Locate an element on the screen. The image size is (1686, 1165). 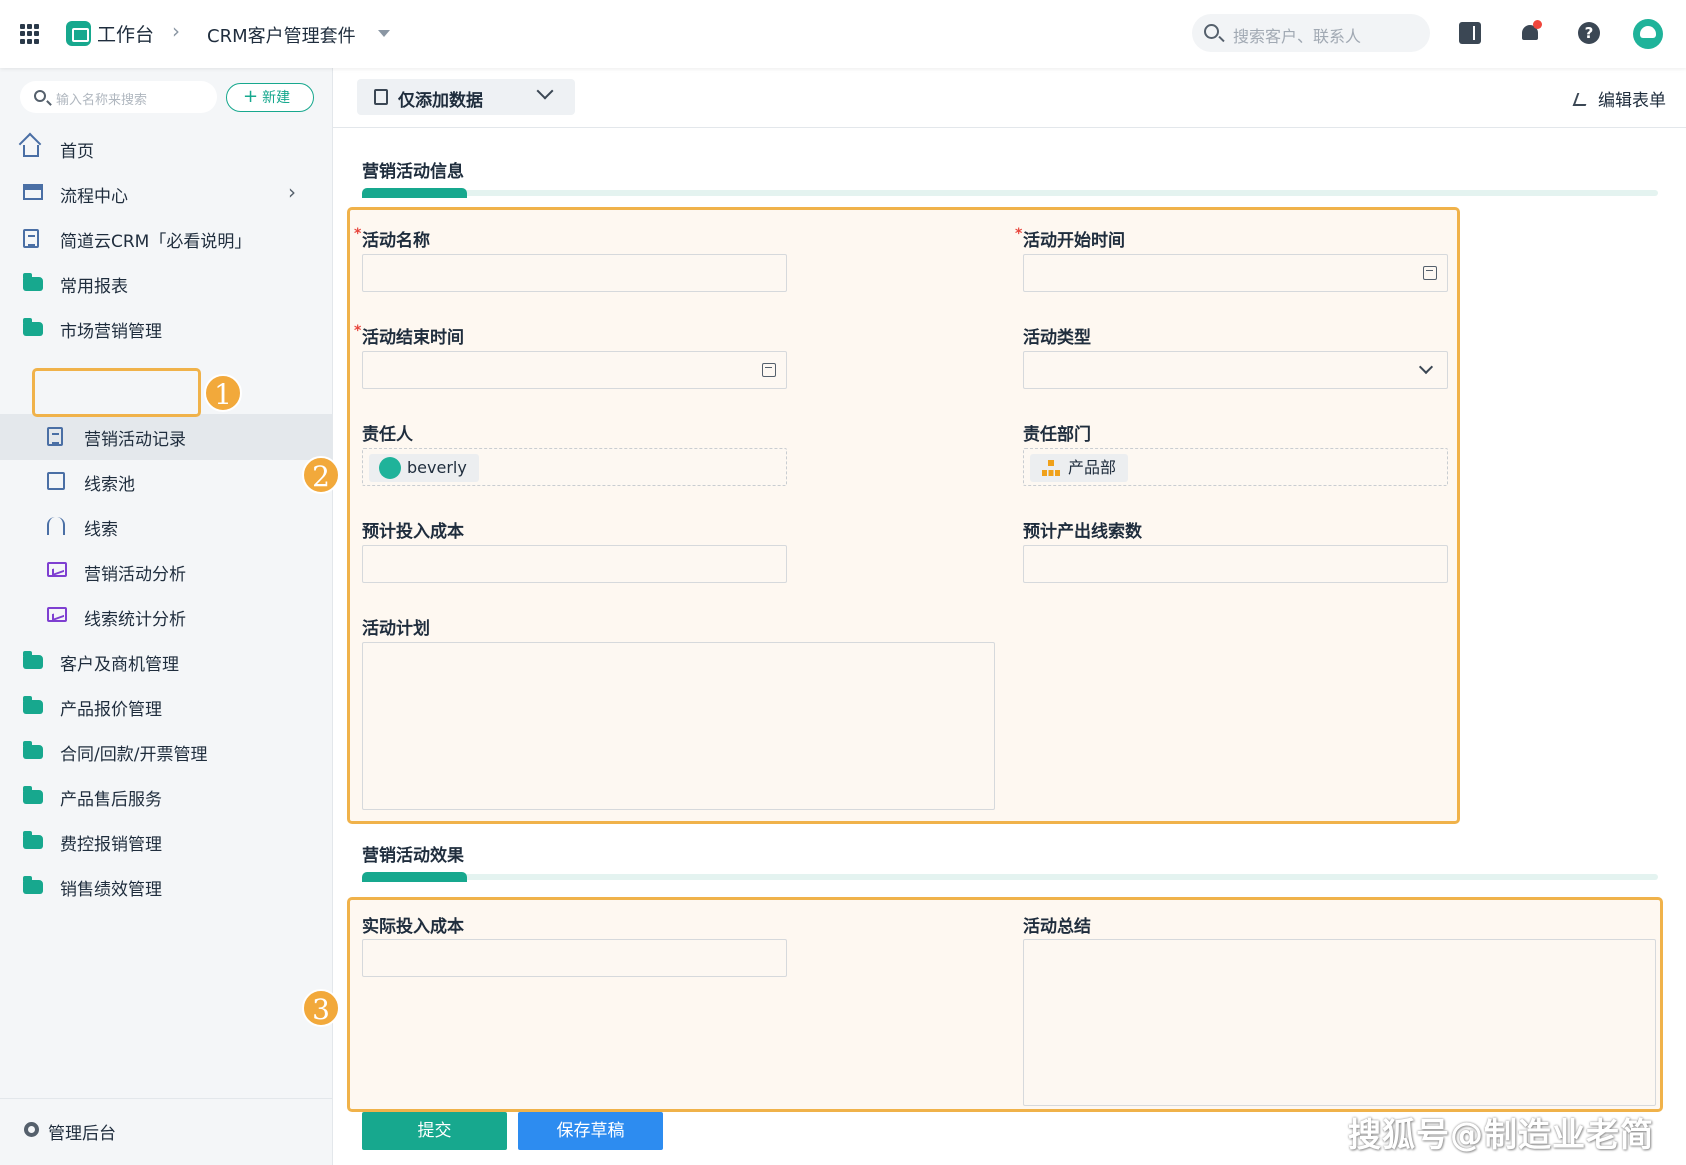
view-mode-select: 仅添加数据 is located at coordinates (466, 97).